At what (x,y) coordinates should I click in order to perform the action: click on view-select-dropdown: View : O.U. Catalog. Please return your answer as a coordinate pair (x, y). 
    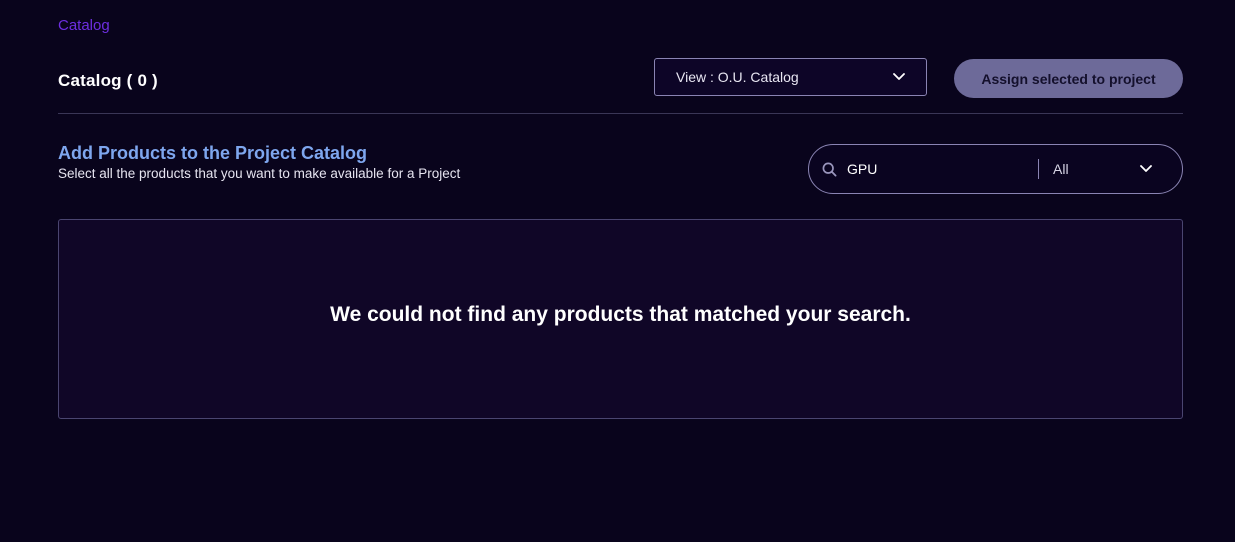
    Looking at the image, I should click on (790, 77).